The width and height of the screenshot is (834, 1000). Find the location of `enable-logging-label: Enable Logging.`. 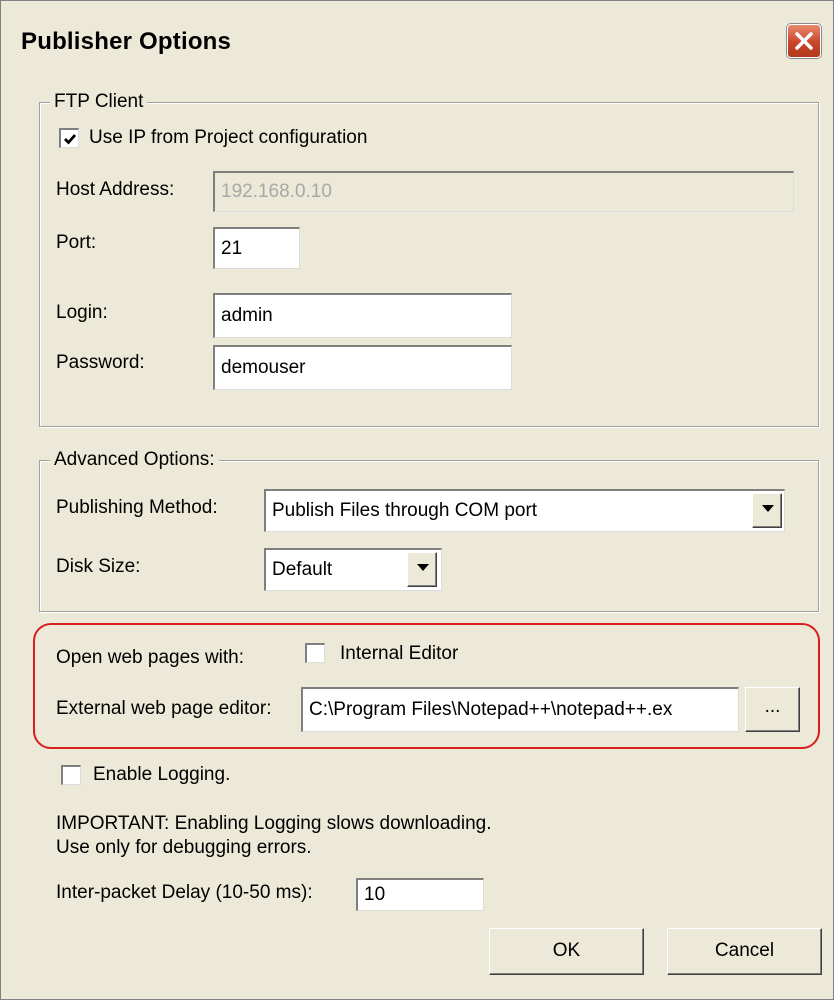

enable-logging-label: Enable Logging. is located at coordinates (161, 775).